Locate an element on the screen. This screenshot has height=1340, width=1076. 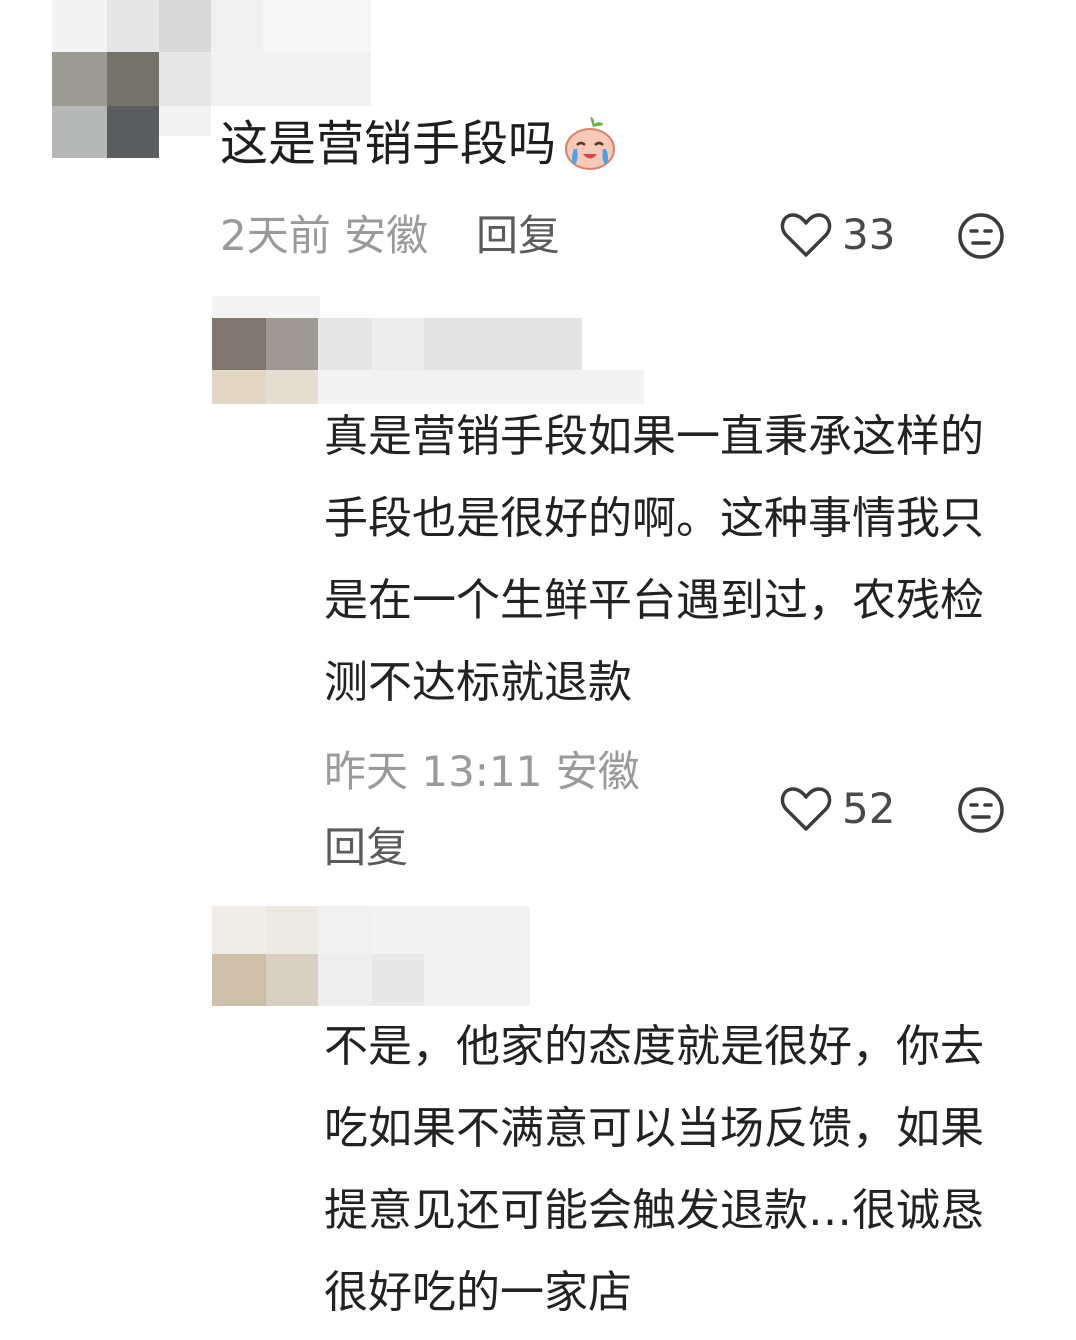
like-count: 33 is located at coordinates (869, 234).